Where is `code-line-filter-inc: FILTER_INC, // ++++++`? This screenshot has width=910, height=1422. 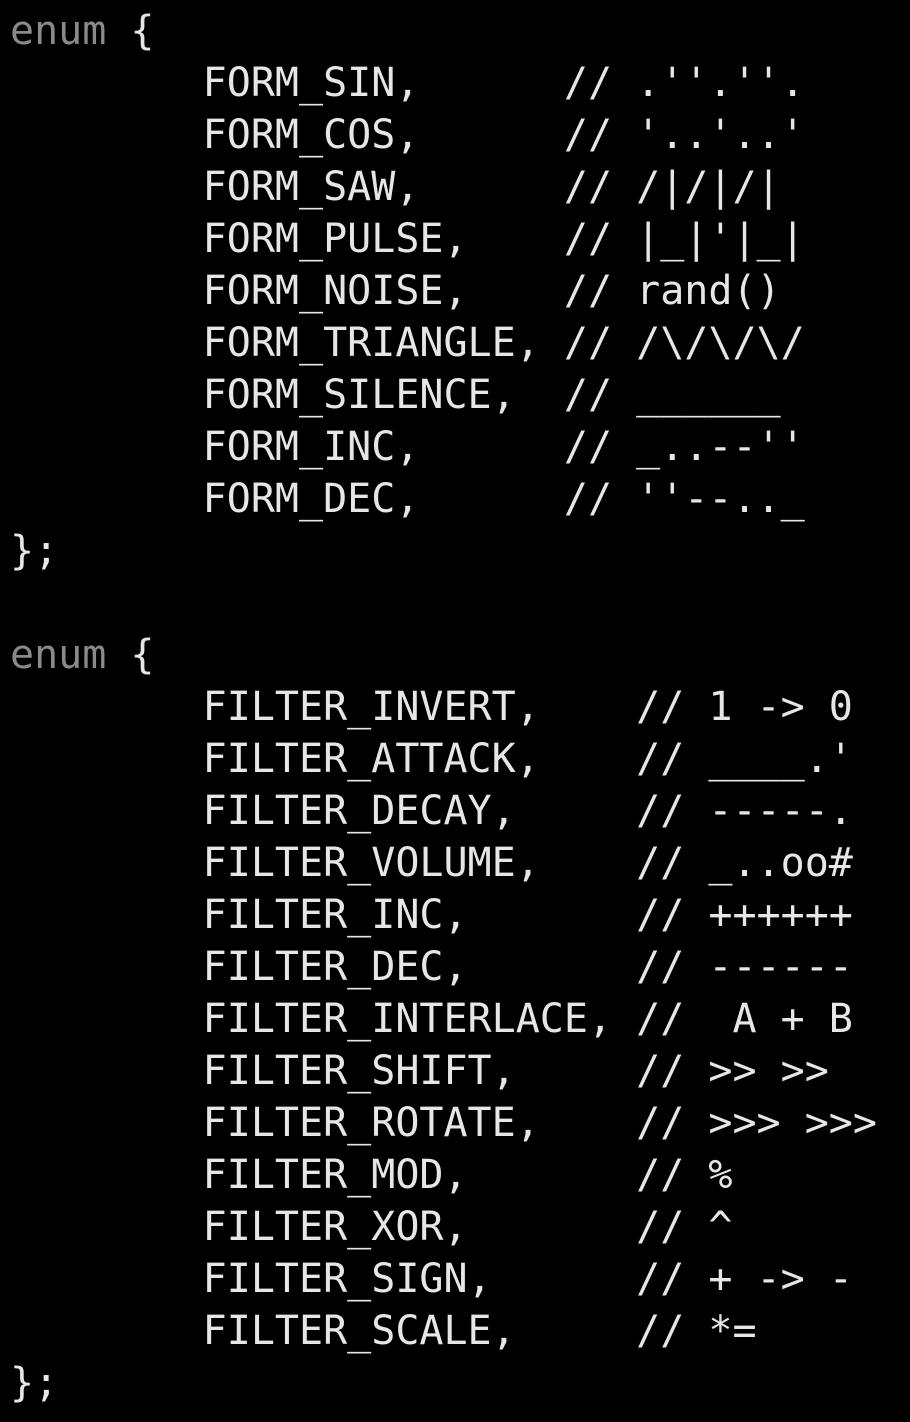 code-line-filter-inc: FILTER_INC, // ++++++ is located at coordinates (431, 915).